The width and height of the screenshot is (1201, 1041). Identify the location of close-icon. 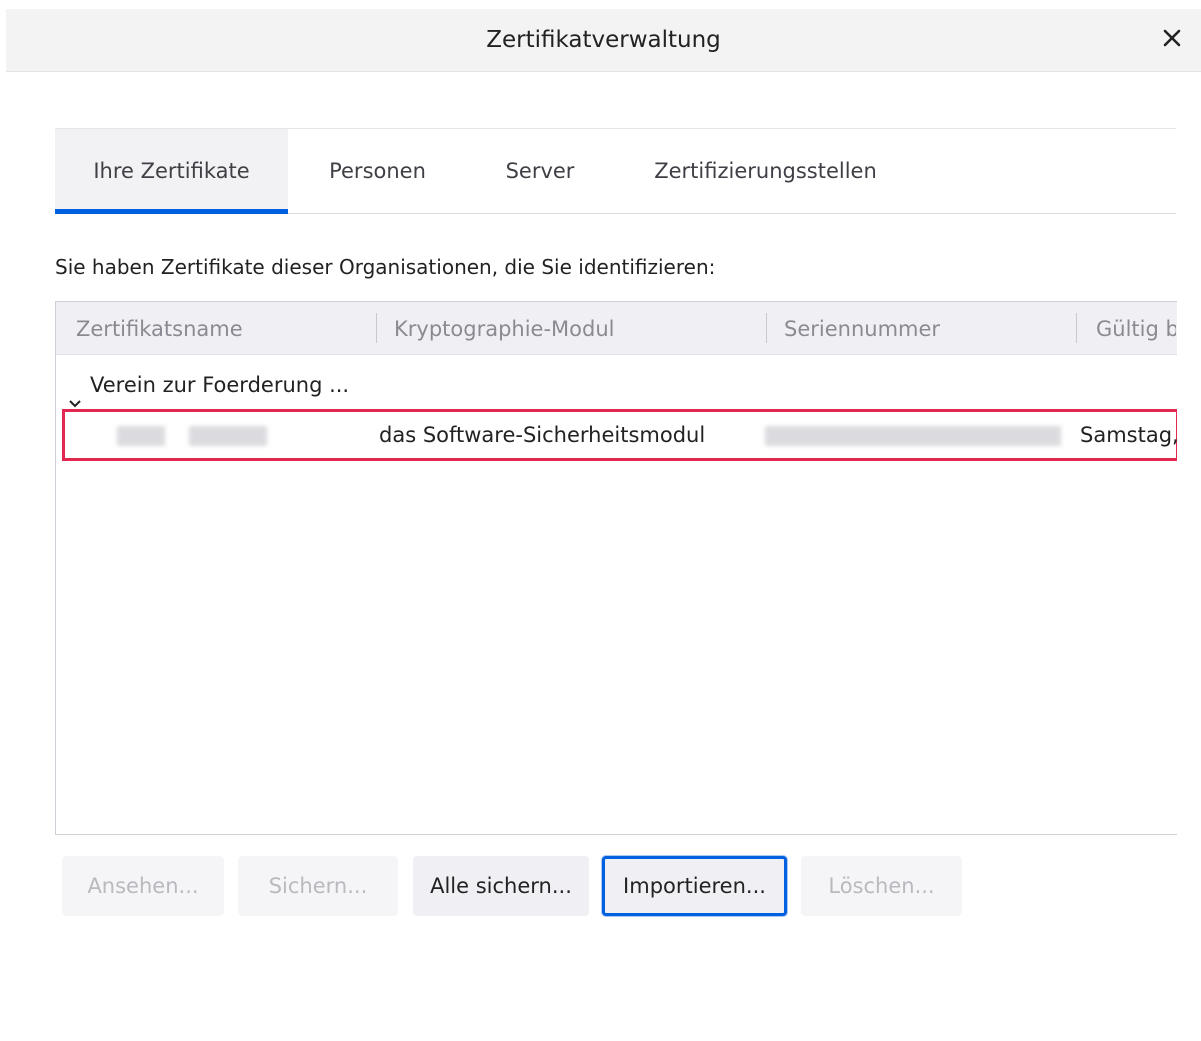
(1172, 38).